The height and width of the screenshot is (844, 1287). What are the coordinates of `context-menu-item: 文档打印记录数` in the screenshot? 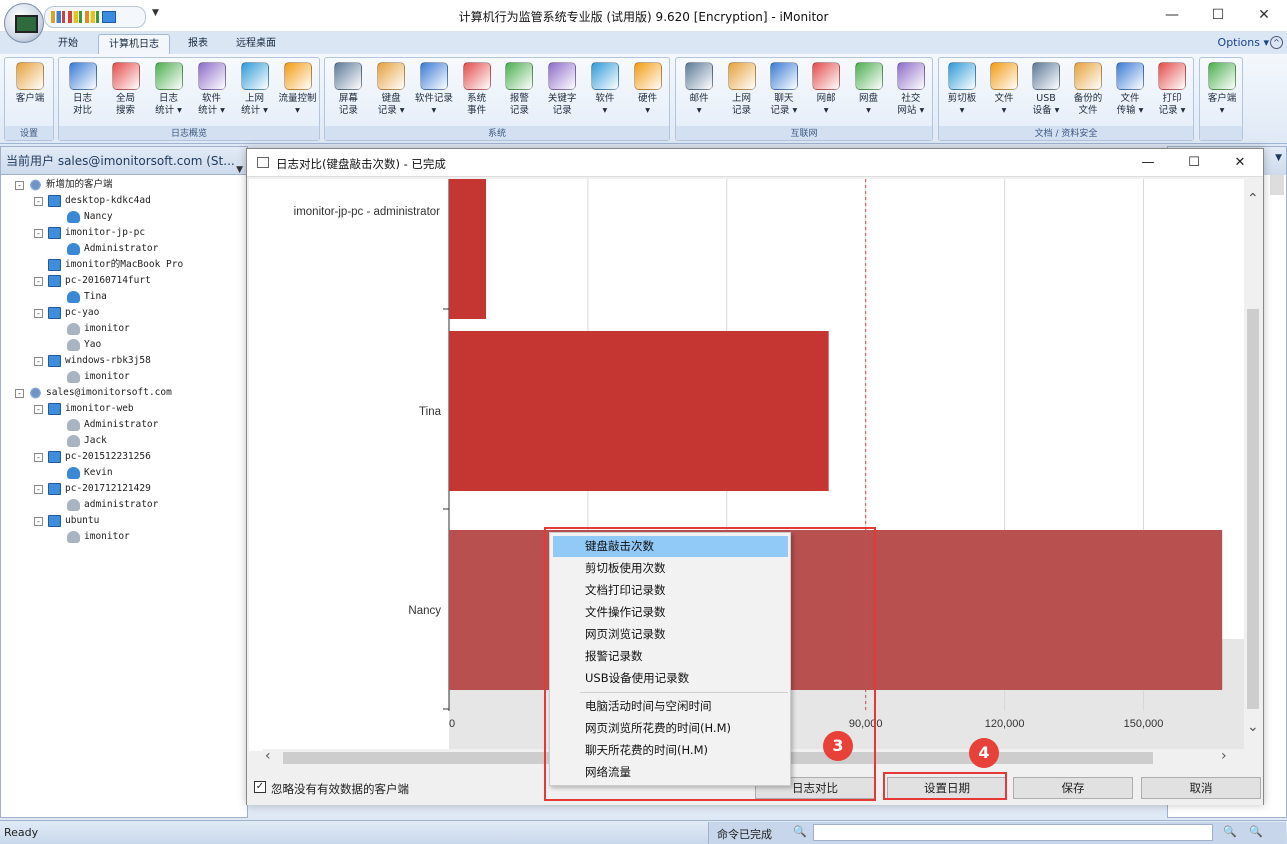 It's located at (670, 590).